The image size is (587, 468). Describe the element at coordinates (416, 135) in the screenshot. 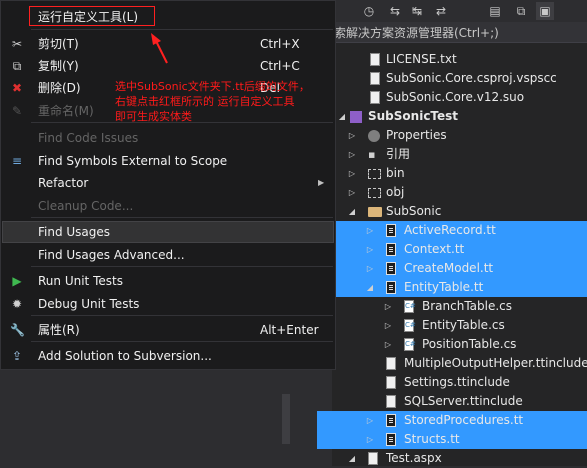

I see `tree-item-label: Properties` at that location.